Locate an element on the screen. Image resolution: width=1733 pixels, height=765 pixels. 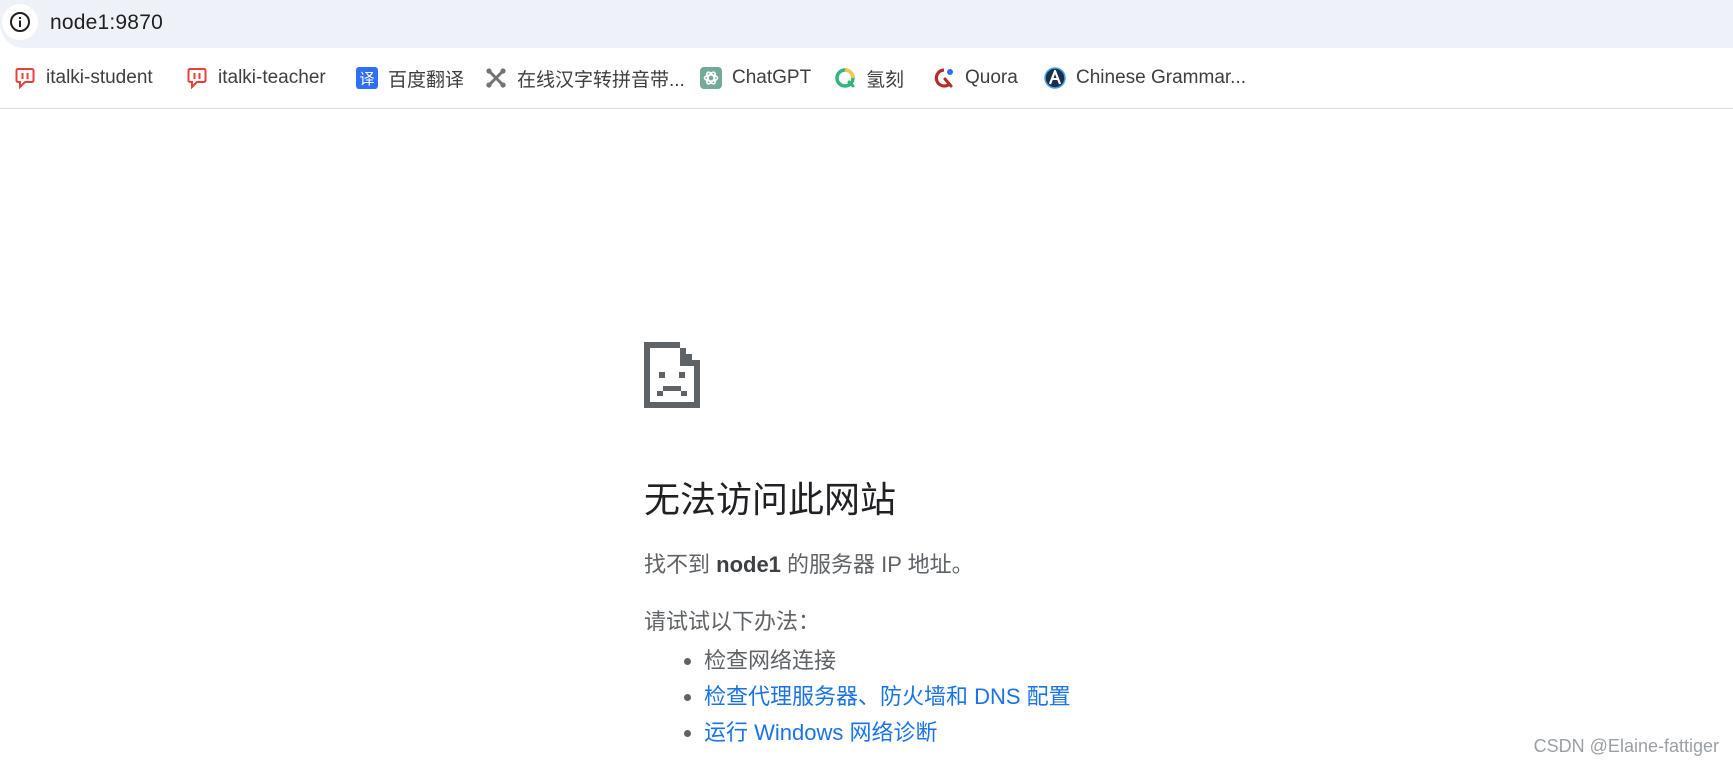
sad-document-icon is located at coordinates (672, 375).